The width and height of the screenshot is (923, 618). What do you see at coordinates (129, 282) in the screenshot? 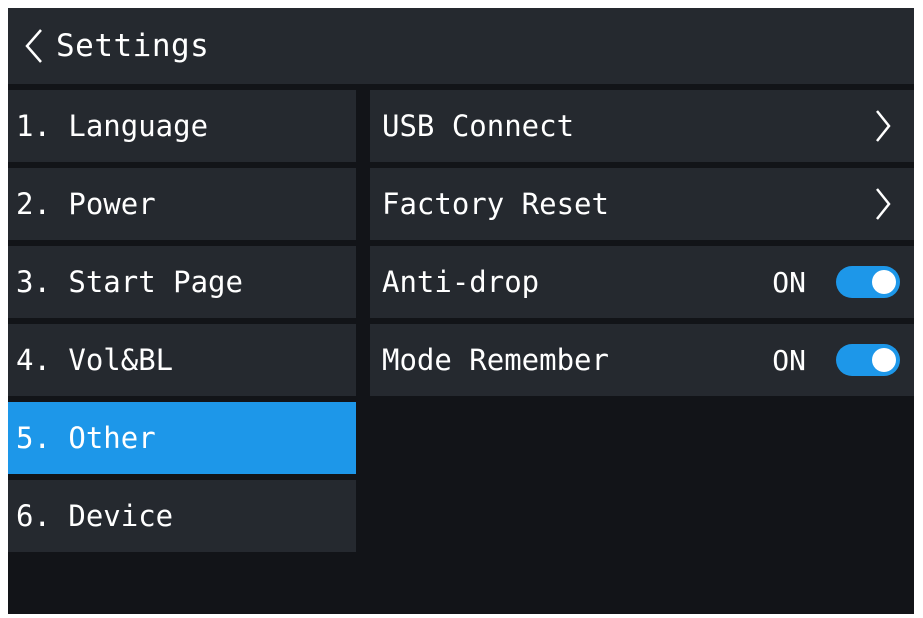
I see `sidebar-item-label: 3. Start Page` at bounding box center [129, 282].